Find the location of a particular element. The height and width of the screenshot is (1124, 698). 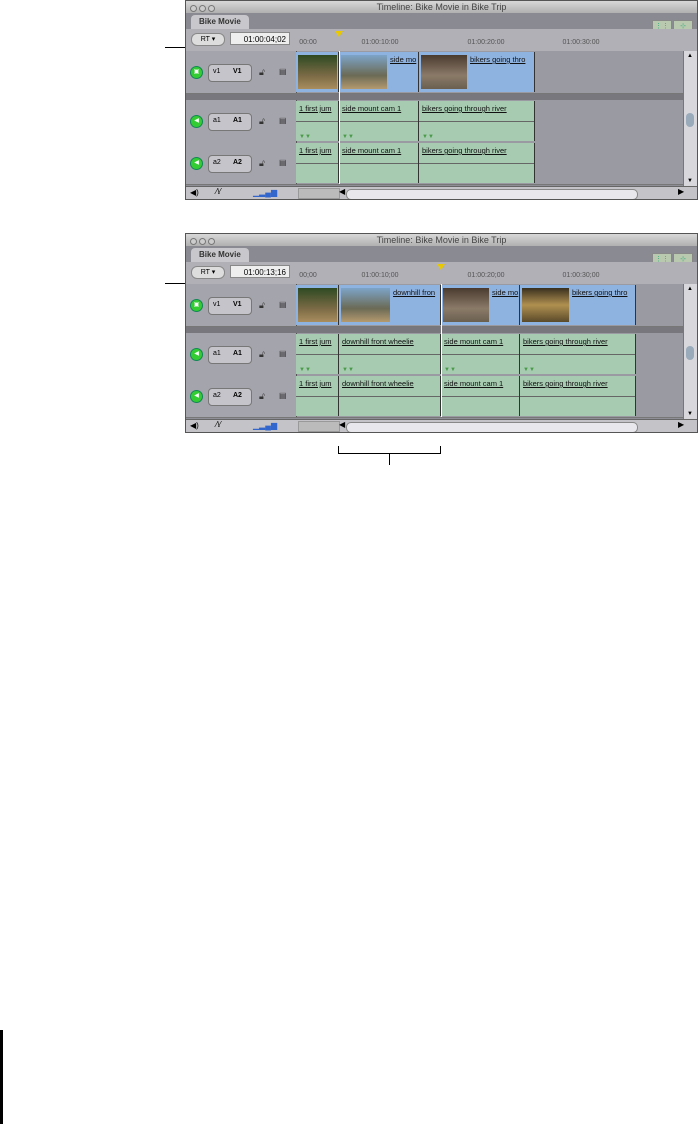

dest-label: A2 is located at coordinates (237, 162).